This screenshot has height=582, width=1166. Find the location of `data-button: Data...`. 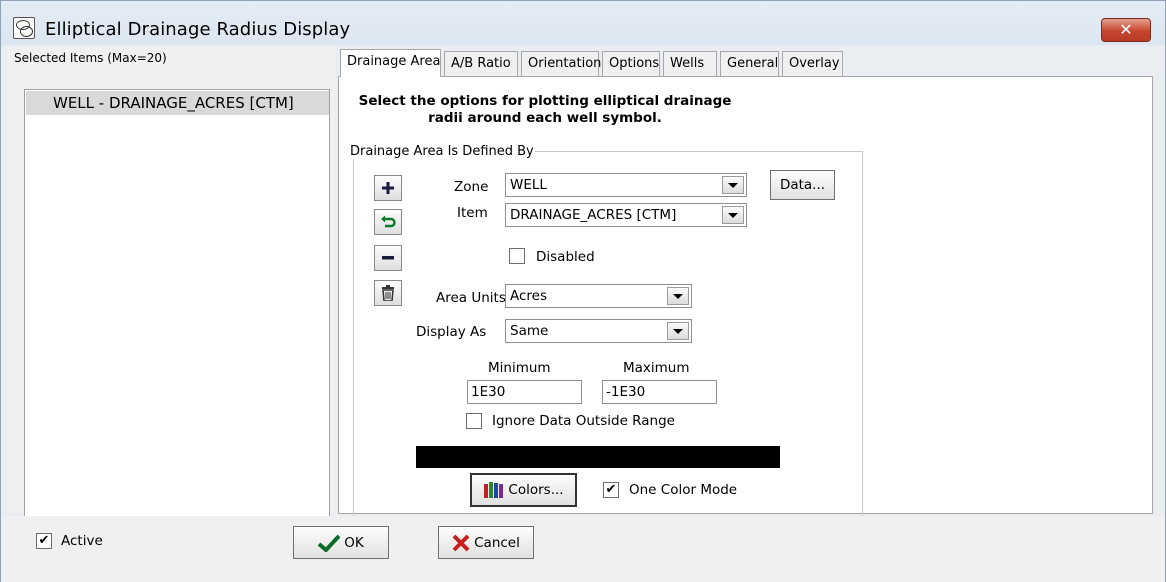

data-button: Data... is located at coordinates (802, 185).